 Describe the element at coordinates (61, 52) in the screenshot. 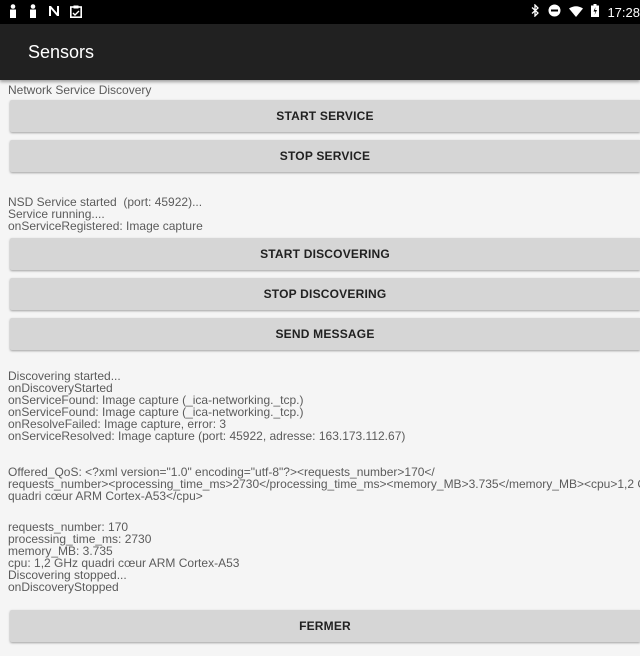

I see `app-title: Sensors` at that location.